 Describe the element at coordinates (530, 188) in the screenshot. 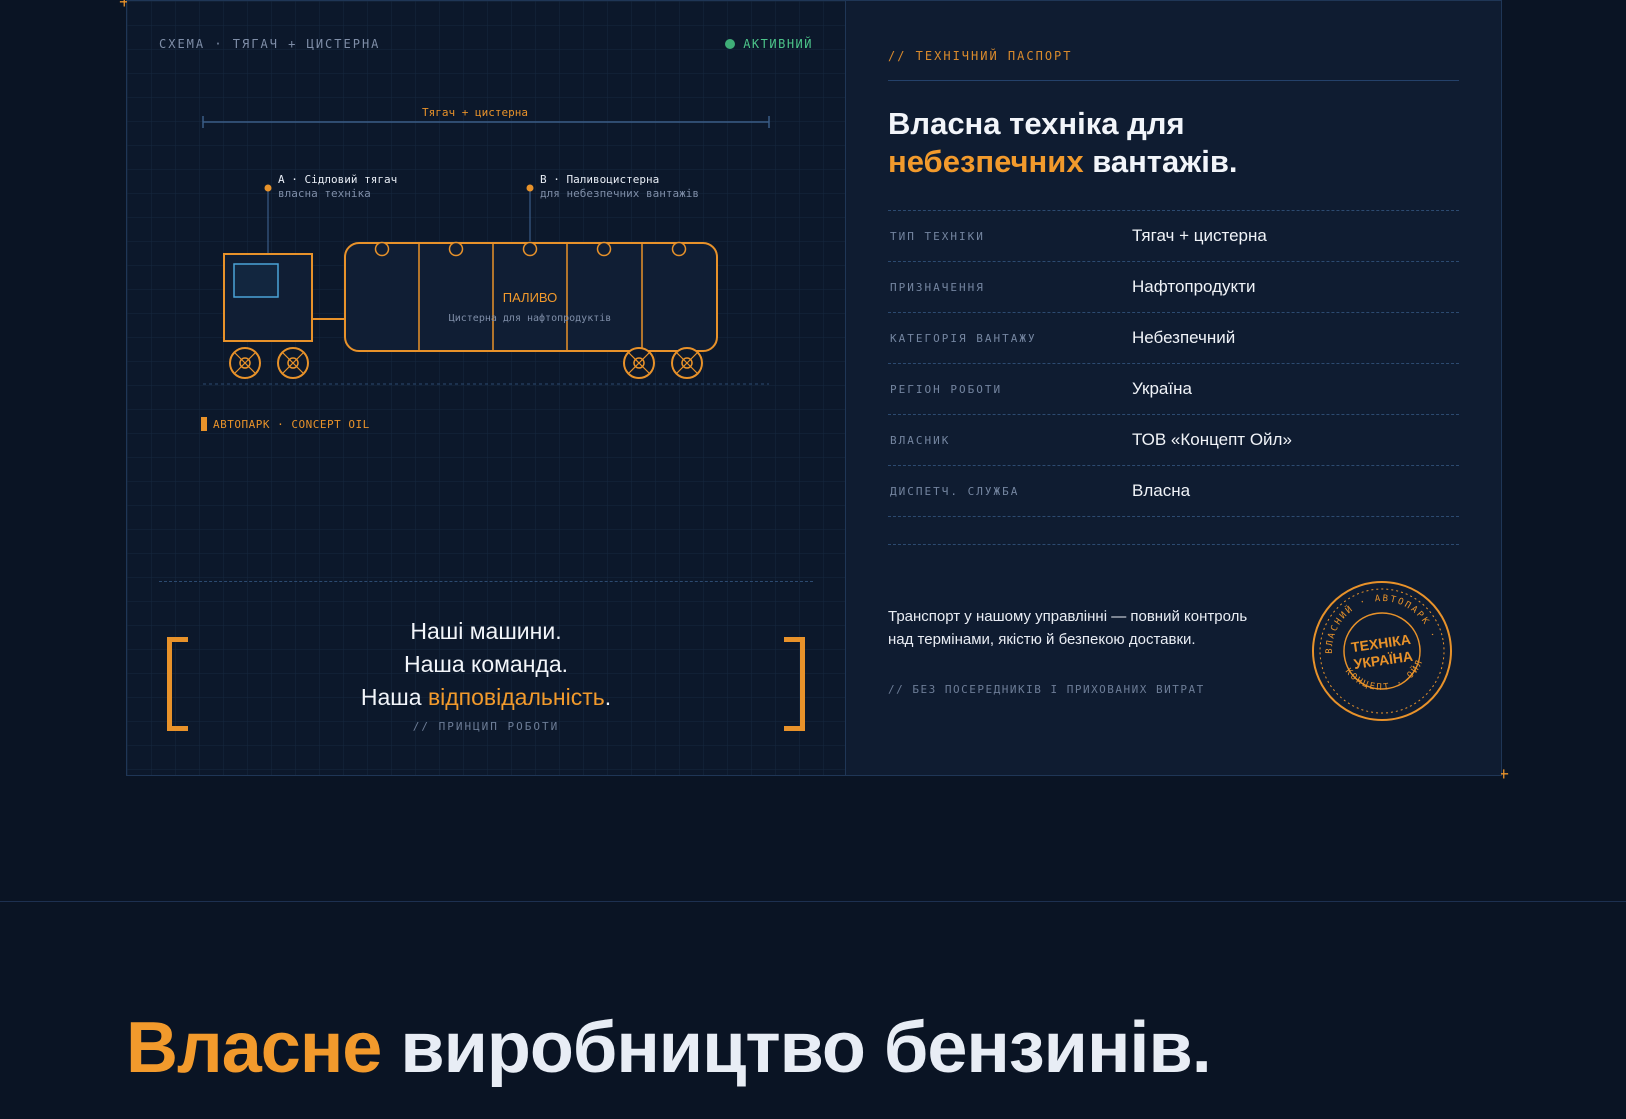

I see `callout-b-dot-icon` at that location.